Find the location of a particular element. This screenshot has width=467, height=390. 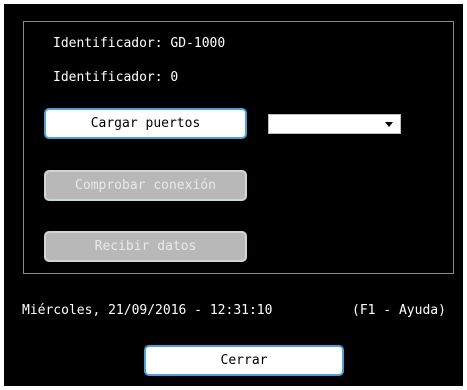

close-button: Cerrar is located at coordinates (244, 360).